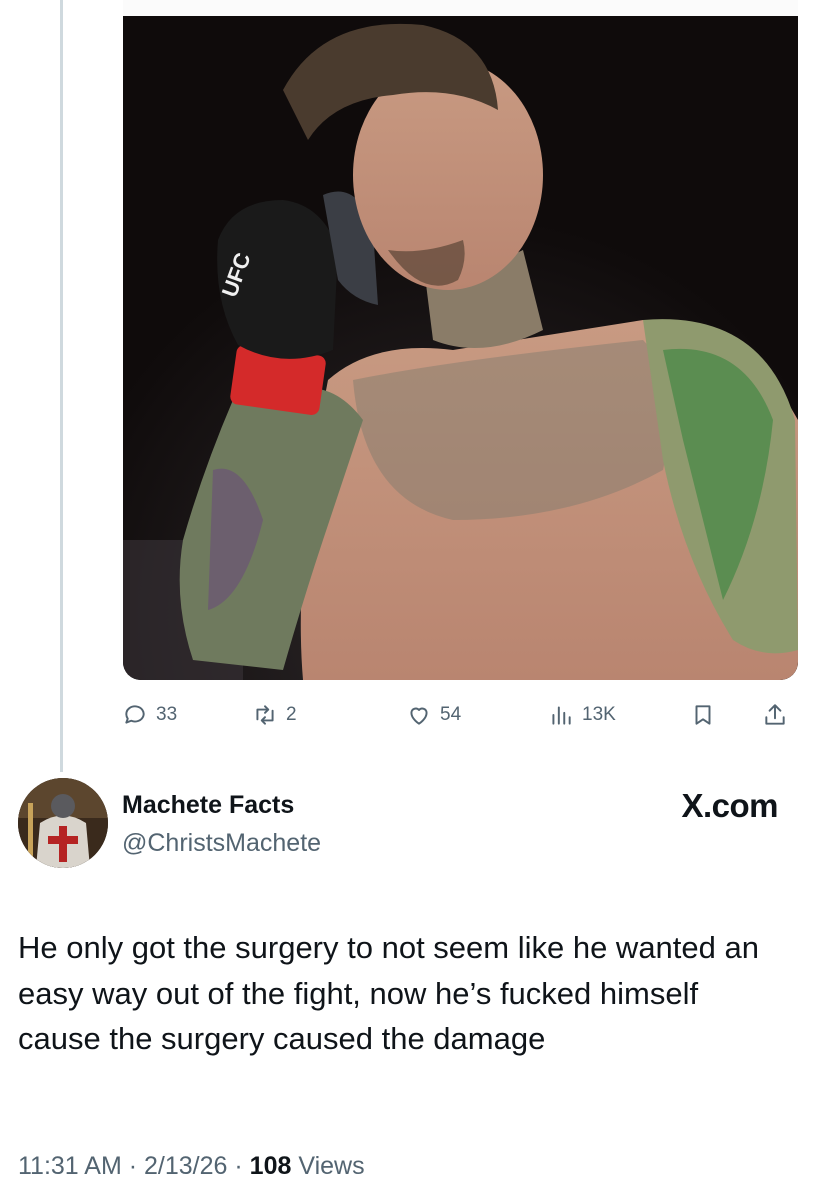 This screenshot has height=1200, width=816. I want to click on views-button: 13K, so click(582, 715).